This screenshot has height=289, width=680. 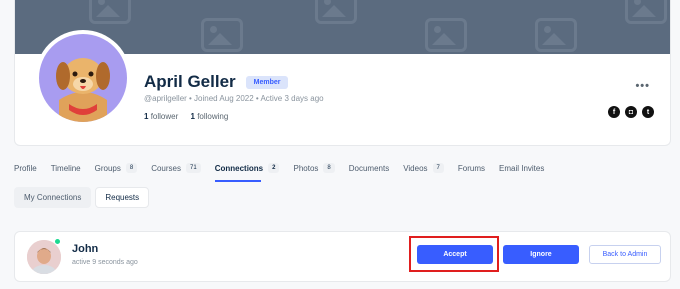 What do you see at coordinates (186, 116) in the screenshot?
I see `follow-stats: 1 follower 1 following` at bounding box center [186, 116].